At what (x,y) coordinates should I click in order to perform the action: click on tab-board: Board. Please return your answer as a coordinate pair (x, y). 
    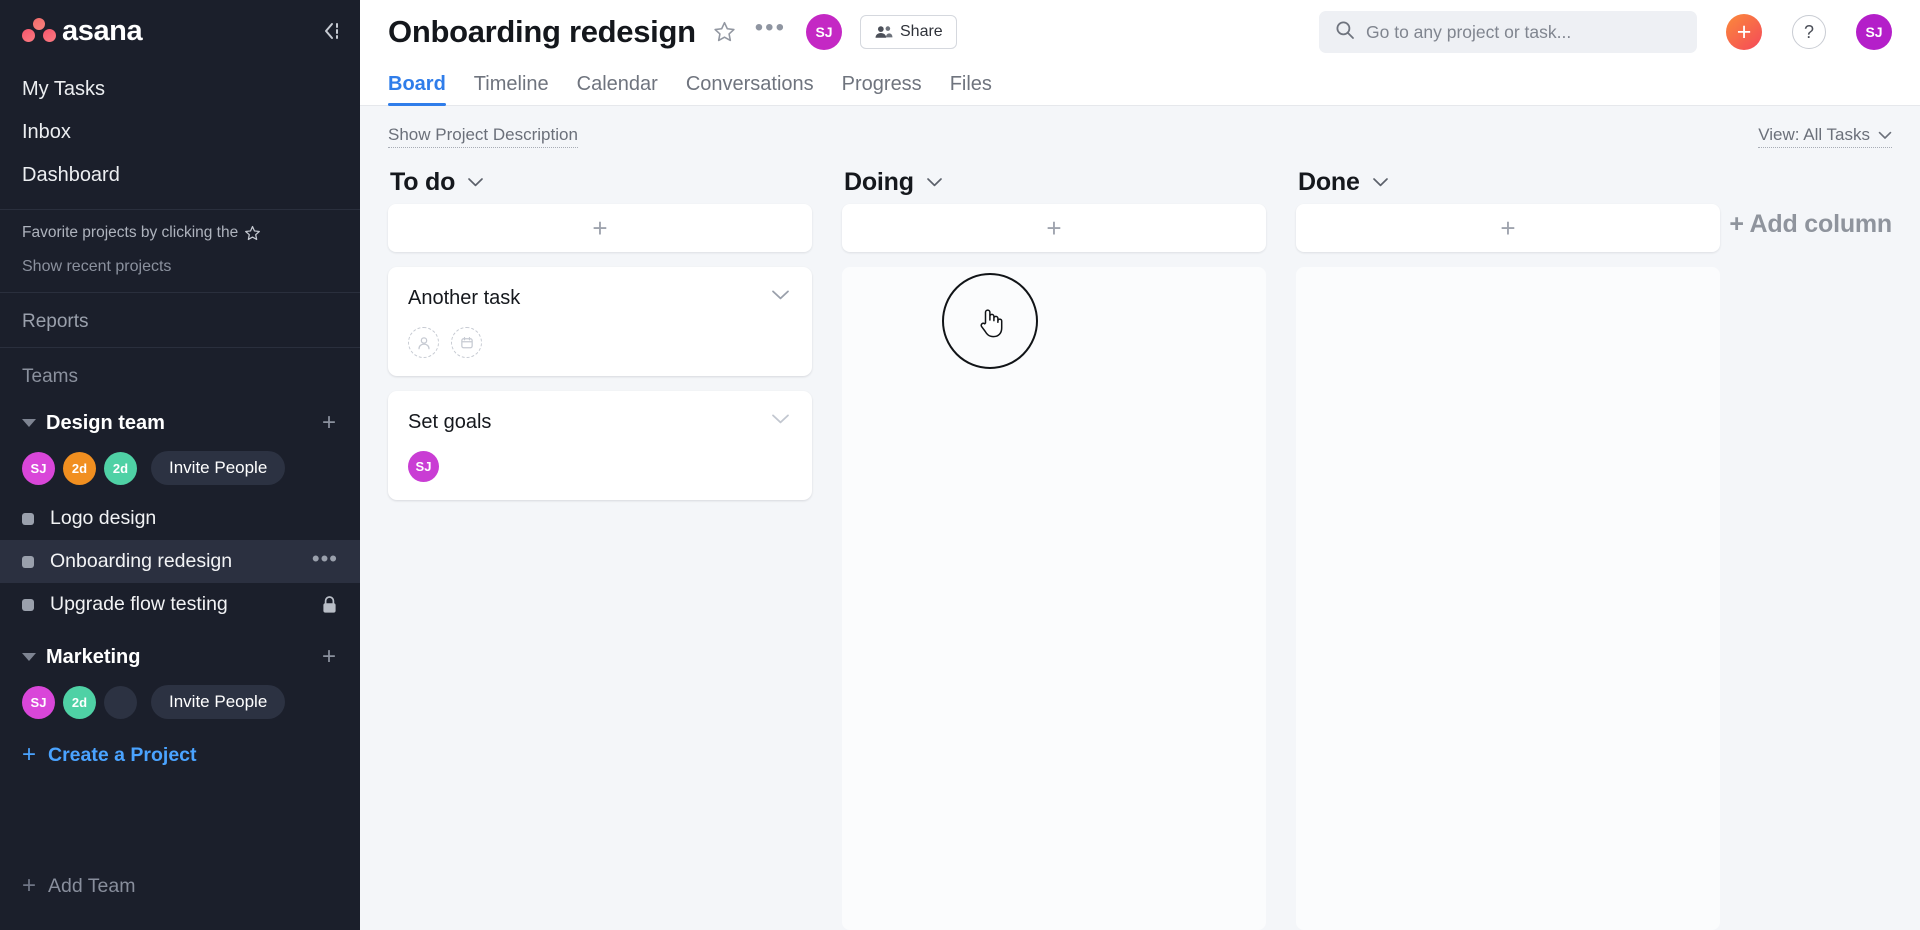
    Looking at the image, I should click on (424, 89).